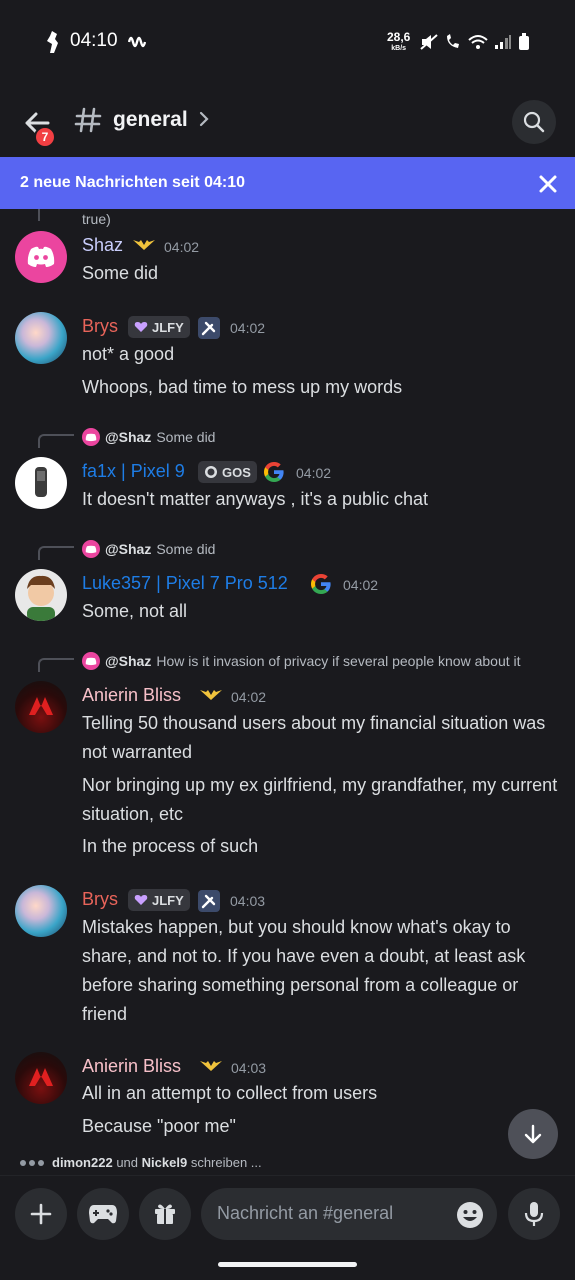 This screenshot has width=575, height=1280. What do you see at coordinates (287, 121) in the screenshot?
I see `channel-header: 7 general` at bounding box center [287, 121].